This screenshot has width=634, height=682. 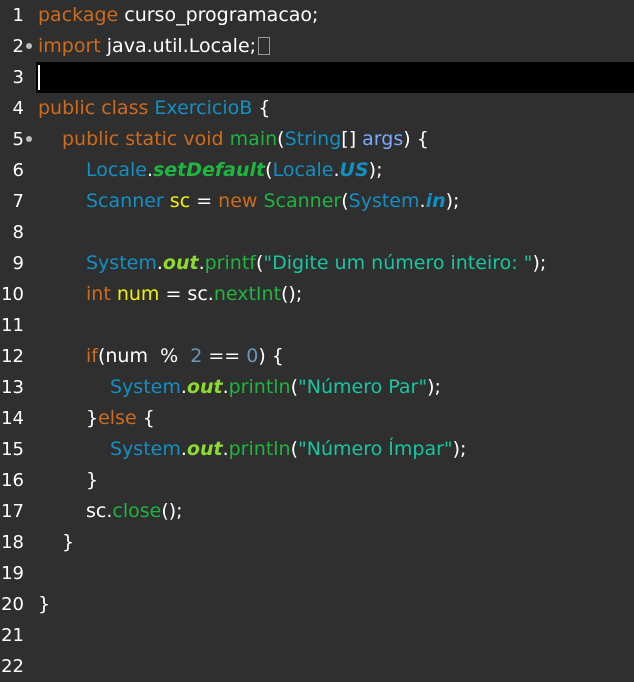 What do you see at coordinates (120, 418) in the screenshot?
I see `code-line-15: }else {` at bounding box center [120, 418].